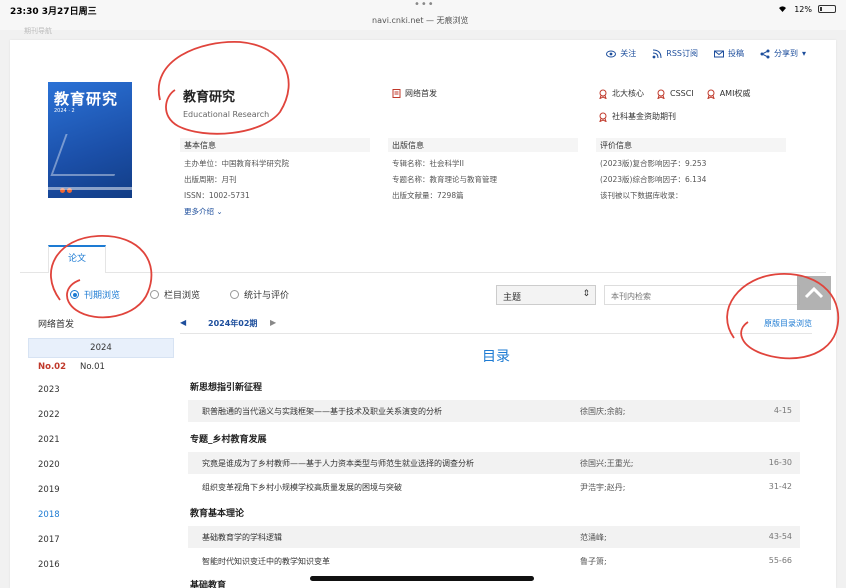 This screenshot has height=588, width=846. What do you see at coordinates (682, 93) in the screenshot?
I see `badge-label: CSSCI` at bounding box center [682, 93].